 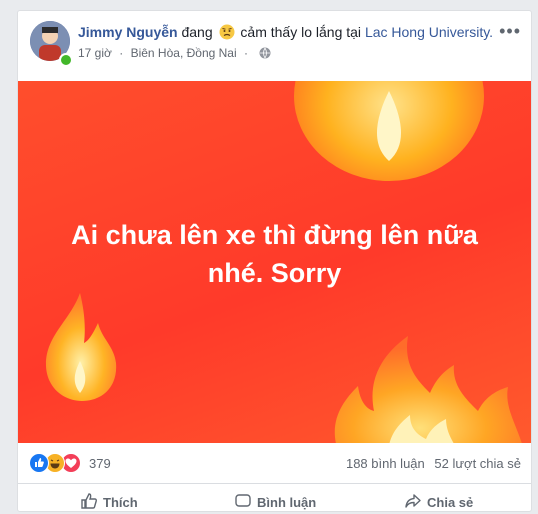 What do you see at coordinates (120, 502) in the screenshot?
I see `like-label: Thích` at bounding box center [120, 502].